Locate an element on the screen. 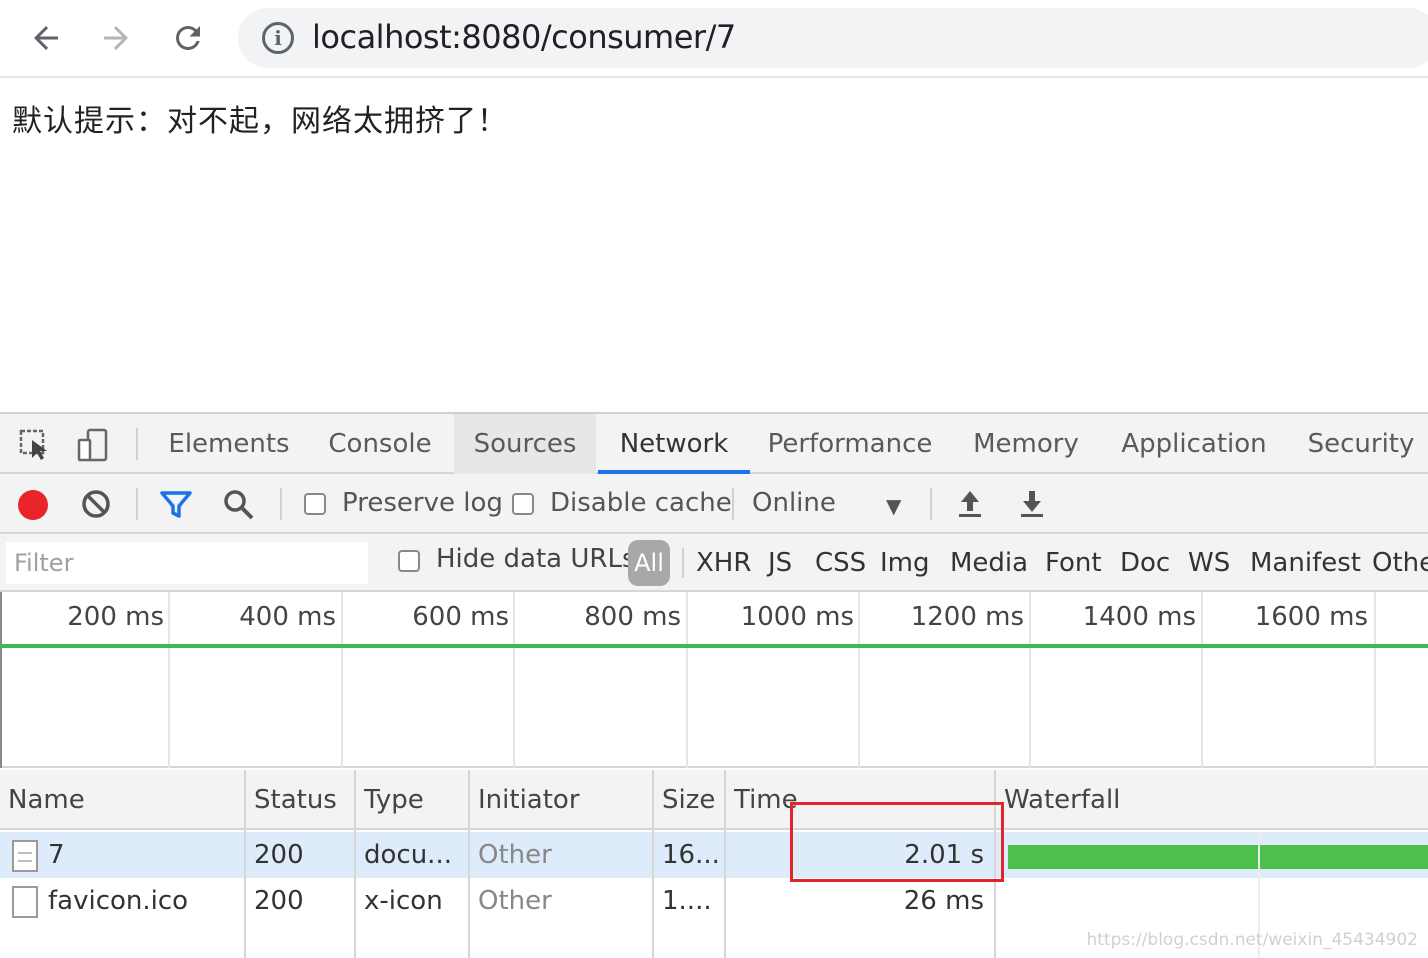 Image resolution: width=1428 pixels, height=958 pixels. tick-label: 1000 ms is located at coordinates (797, 617).